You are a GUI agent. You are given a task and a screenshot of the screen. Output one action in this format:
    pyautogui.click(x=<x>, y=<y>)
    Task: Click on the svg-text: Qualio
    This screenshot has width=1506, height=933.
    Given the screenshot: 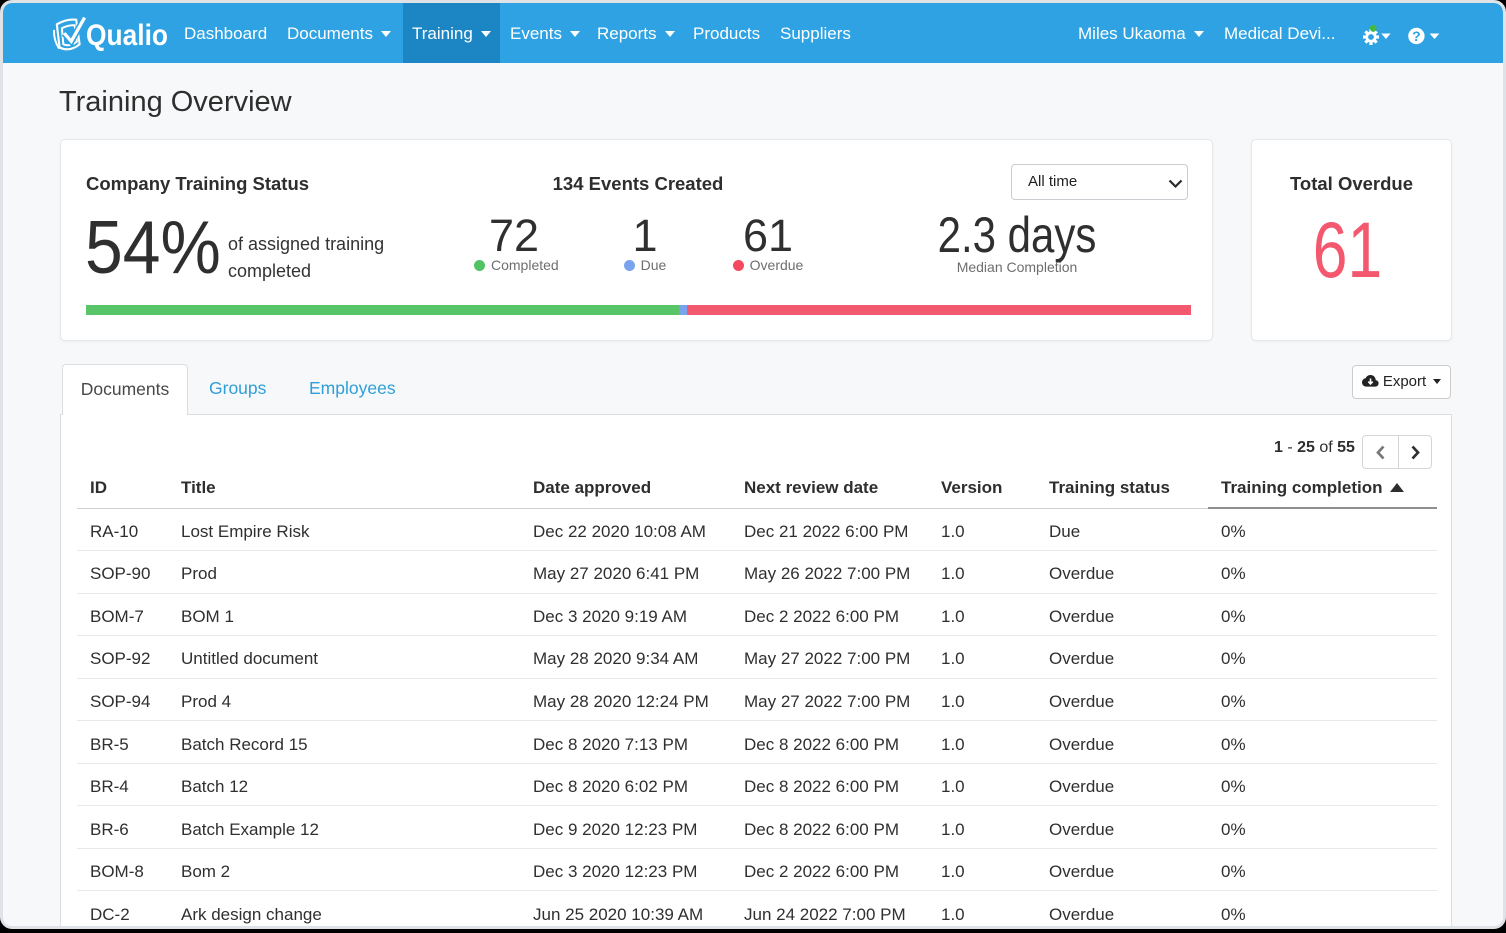 What is the action you would take?
    pyautogui.click(x=127, y=35)
    